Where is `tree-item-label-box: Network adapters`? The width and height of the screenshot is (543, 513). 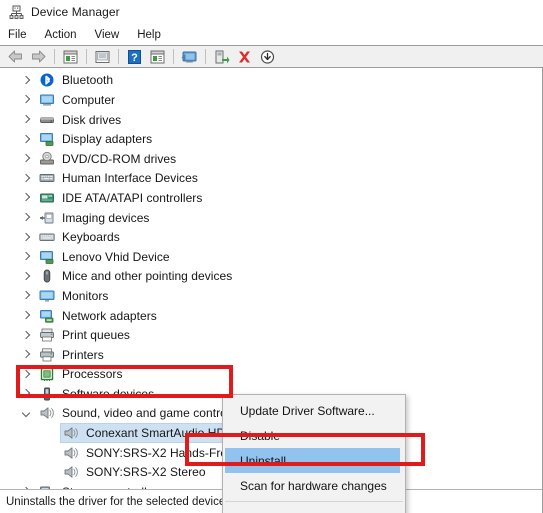 tree-item-label-box: Network adapters is located at coordinates (99, 316).